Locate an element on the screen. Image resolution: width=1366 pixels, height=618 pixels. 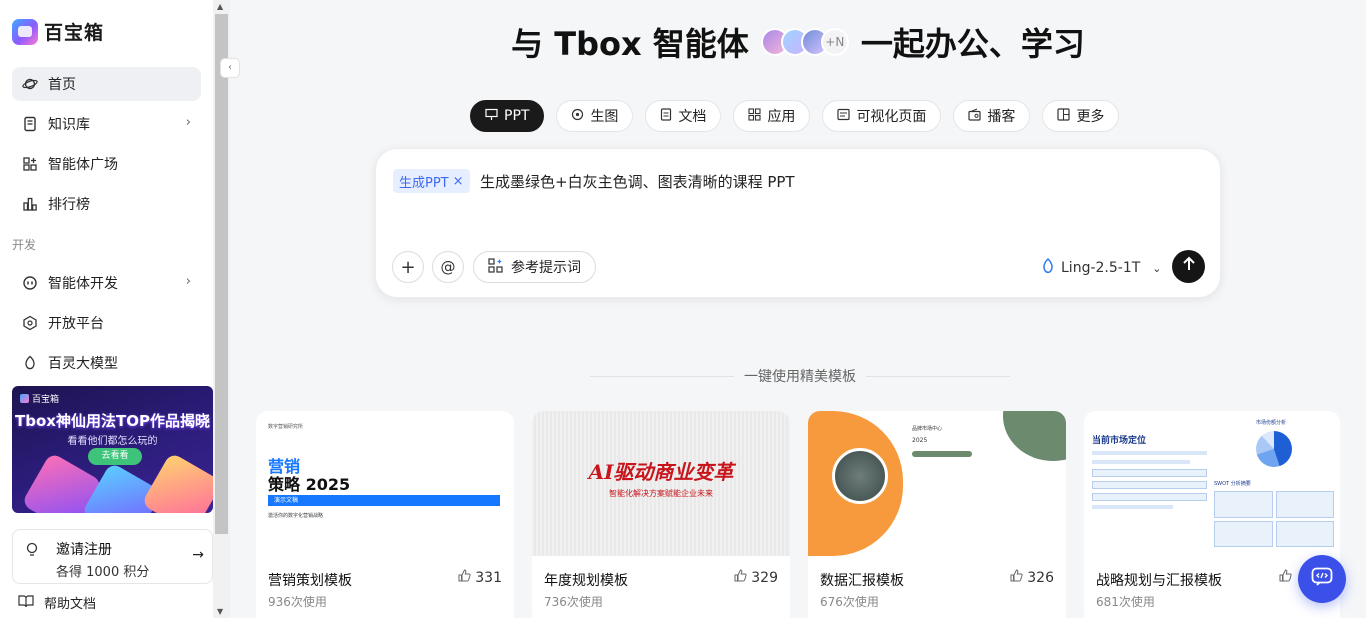
like-count: 329 is located at coordinates (756, 577).